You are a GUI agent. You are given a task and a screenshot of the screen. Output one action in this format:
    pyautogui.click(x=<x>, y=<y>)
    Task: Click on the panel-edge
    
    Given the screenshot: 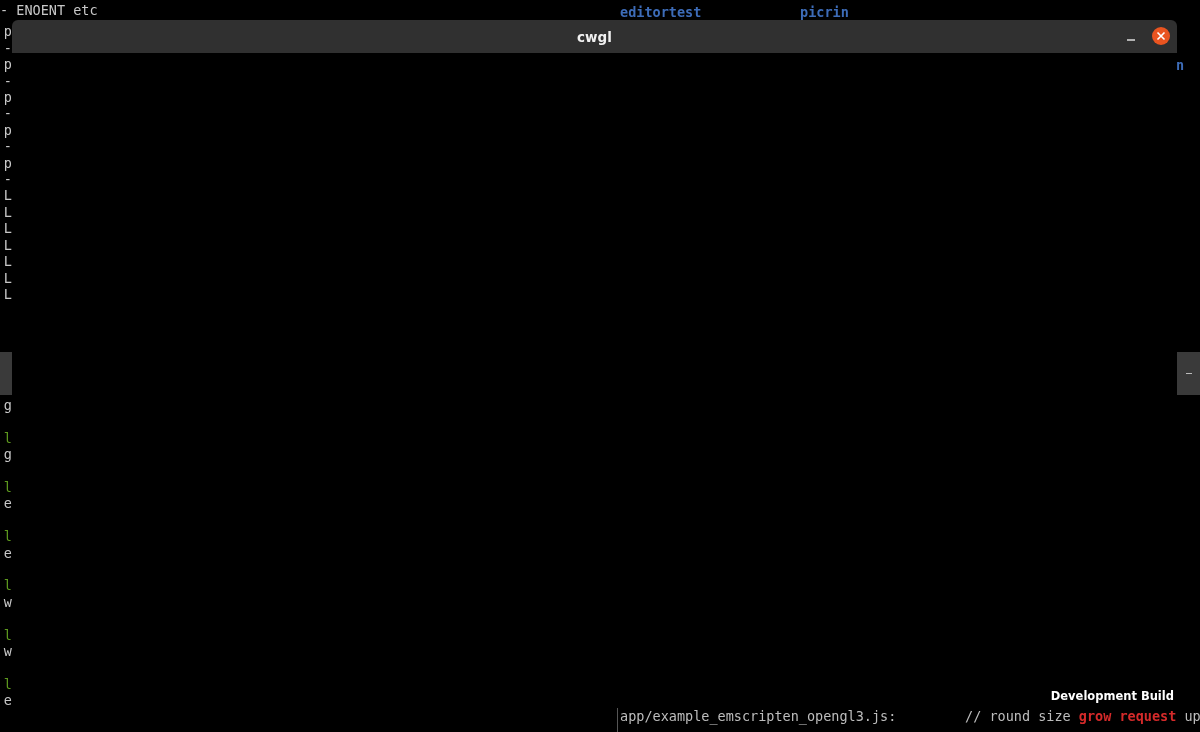 What is the action you would take?
    pyautogui.click(x=6, y=373)
    